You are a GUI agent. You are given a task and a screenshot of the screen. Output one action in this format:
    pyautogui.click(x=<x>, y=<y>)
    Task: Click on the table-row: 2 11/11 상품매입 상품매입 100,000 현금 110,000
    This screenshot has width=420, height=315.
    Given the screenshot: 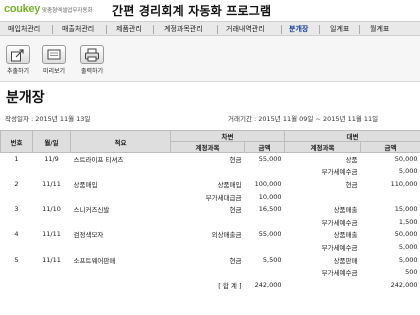 What is the action you would take?
    pyautogui.click(x=210, y=184)
    